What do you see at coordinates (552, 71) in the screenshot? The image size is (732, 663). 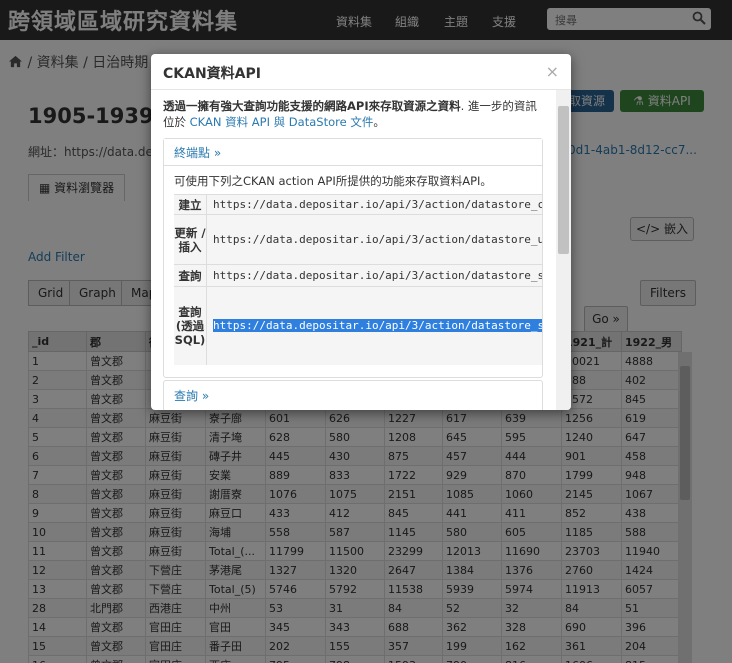 I see `close-icon: ×` at bounding box center [552, 71].